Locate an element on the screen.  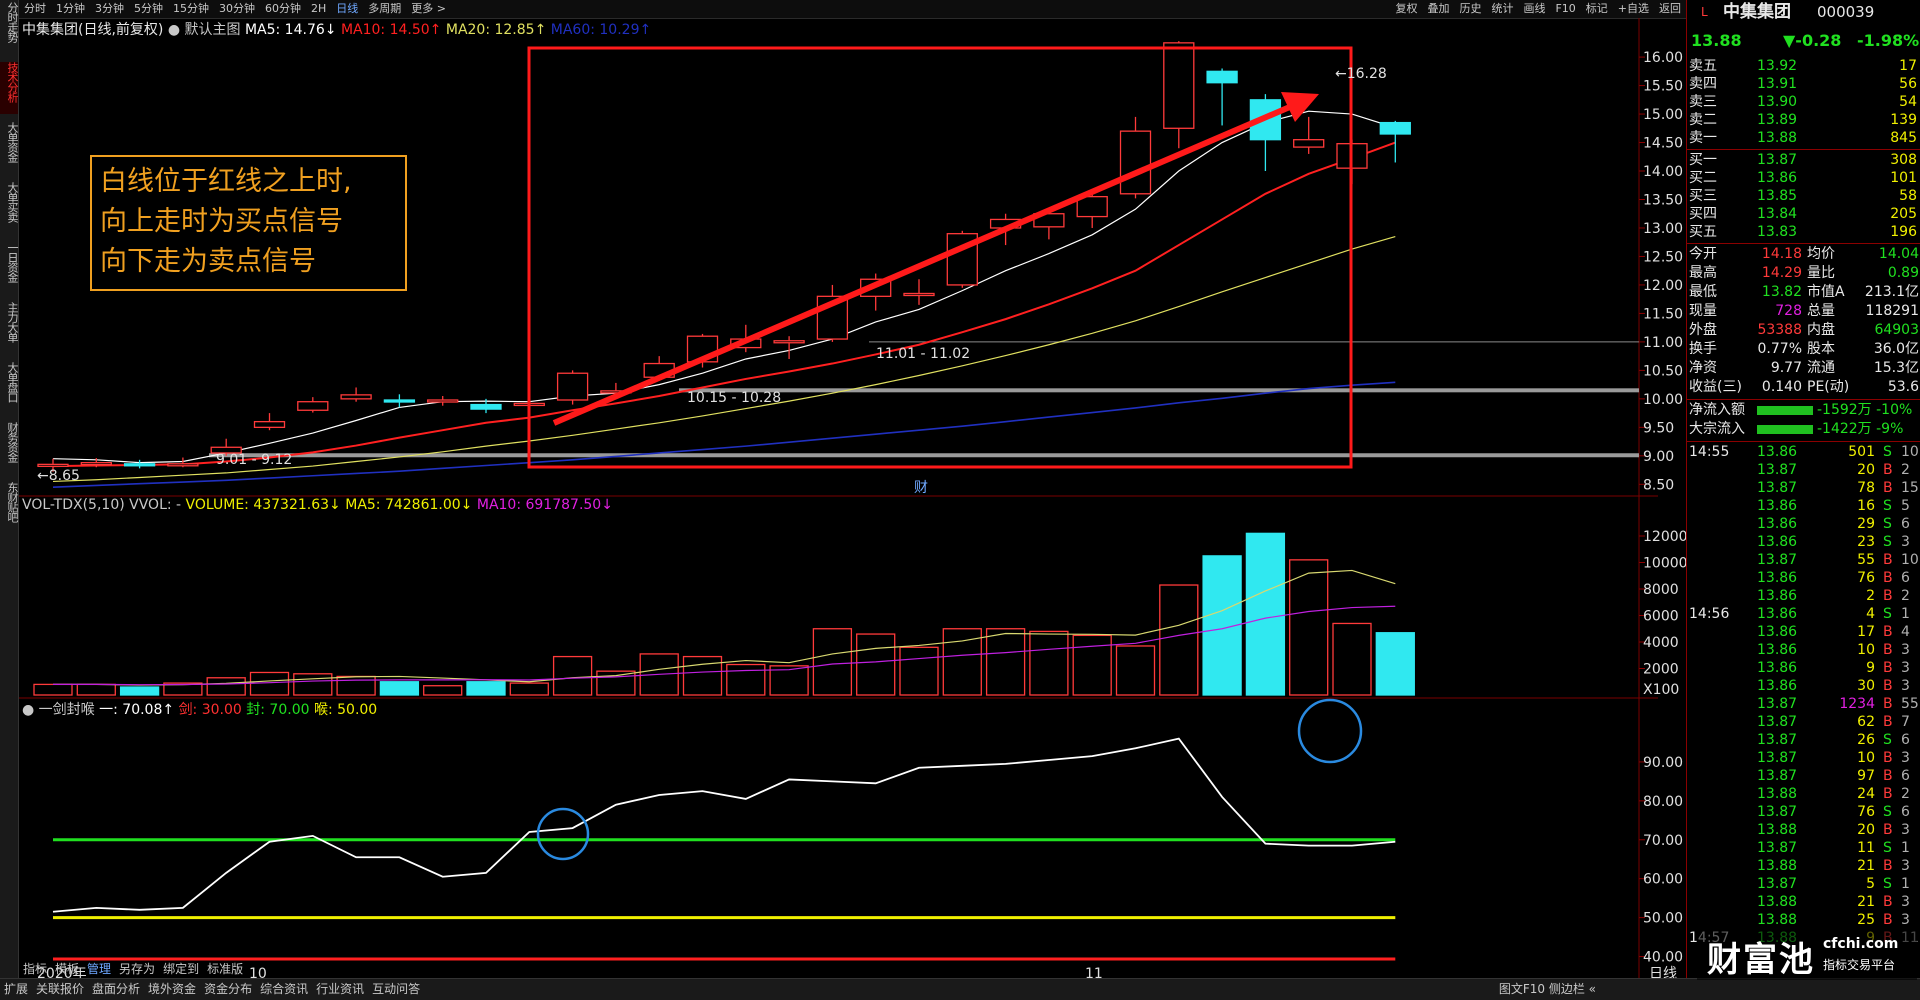
bottom-tab-6: 行业资讯 is located at coordinates (340, 989).